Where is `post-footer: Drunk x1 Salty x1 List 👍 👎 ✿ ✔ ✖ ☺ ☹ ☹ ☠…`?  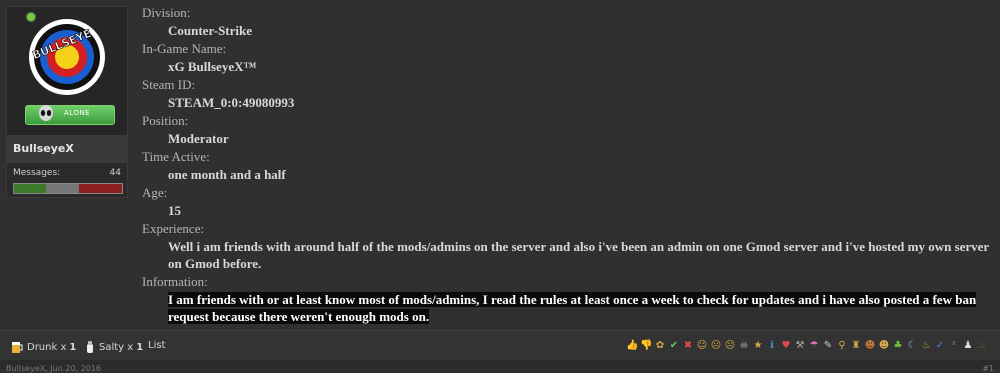 post-footer: Drunk x1 Salty x1 List 👍 👎 ✿ ✔ ✖ ☺ ☹ ☹ ☠… is located at coordinates (500, 345).